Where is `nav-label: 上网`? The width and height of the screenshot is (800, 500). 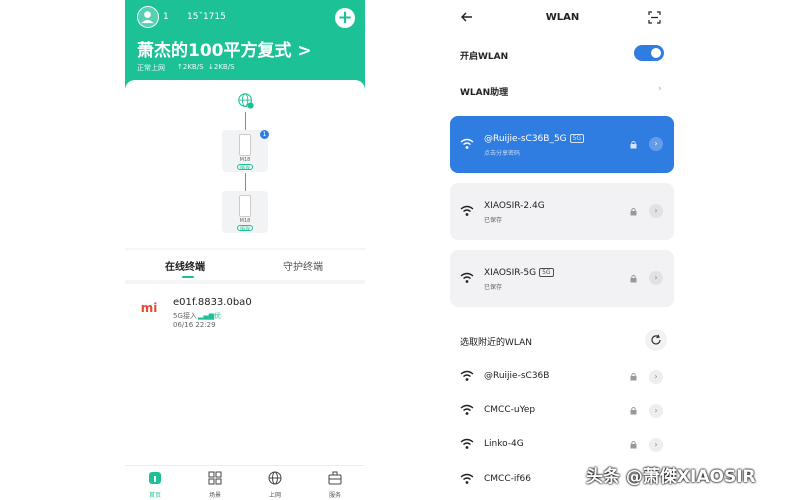 nav-label: 上网 is located at coordinates (274, 495).